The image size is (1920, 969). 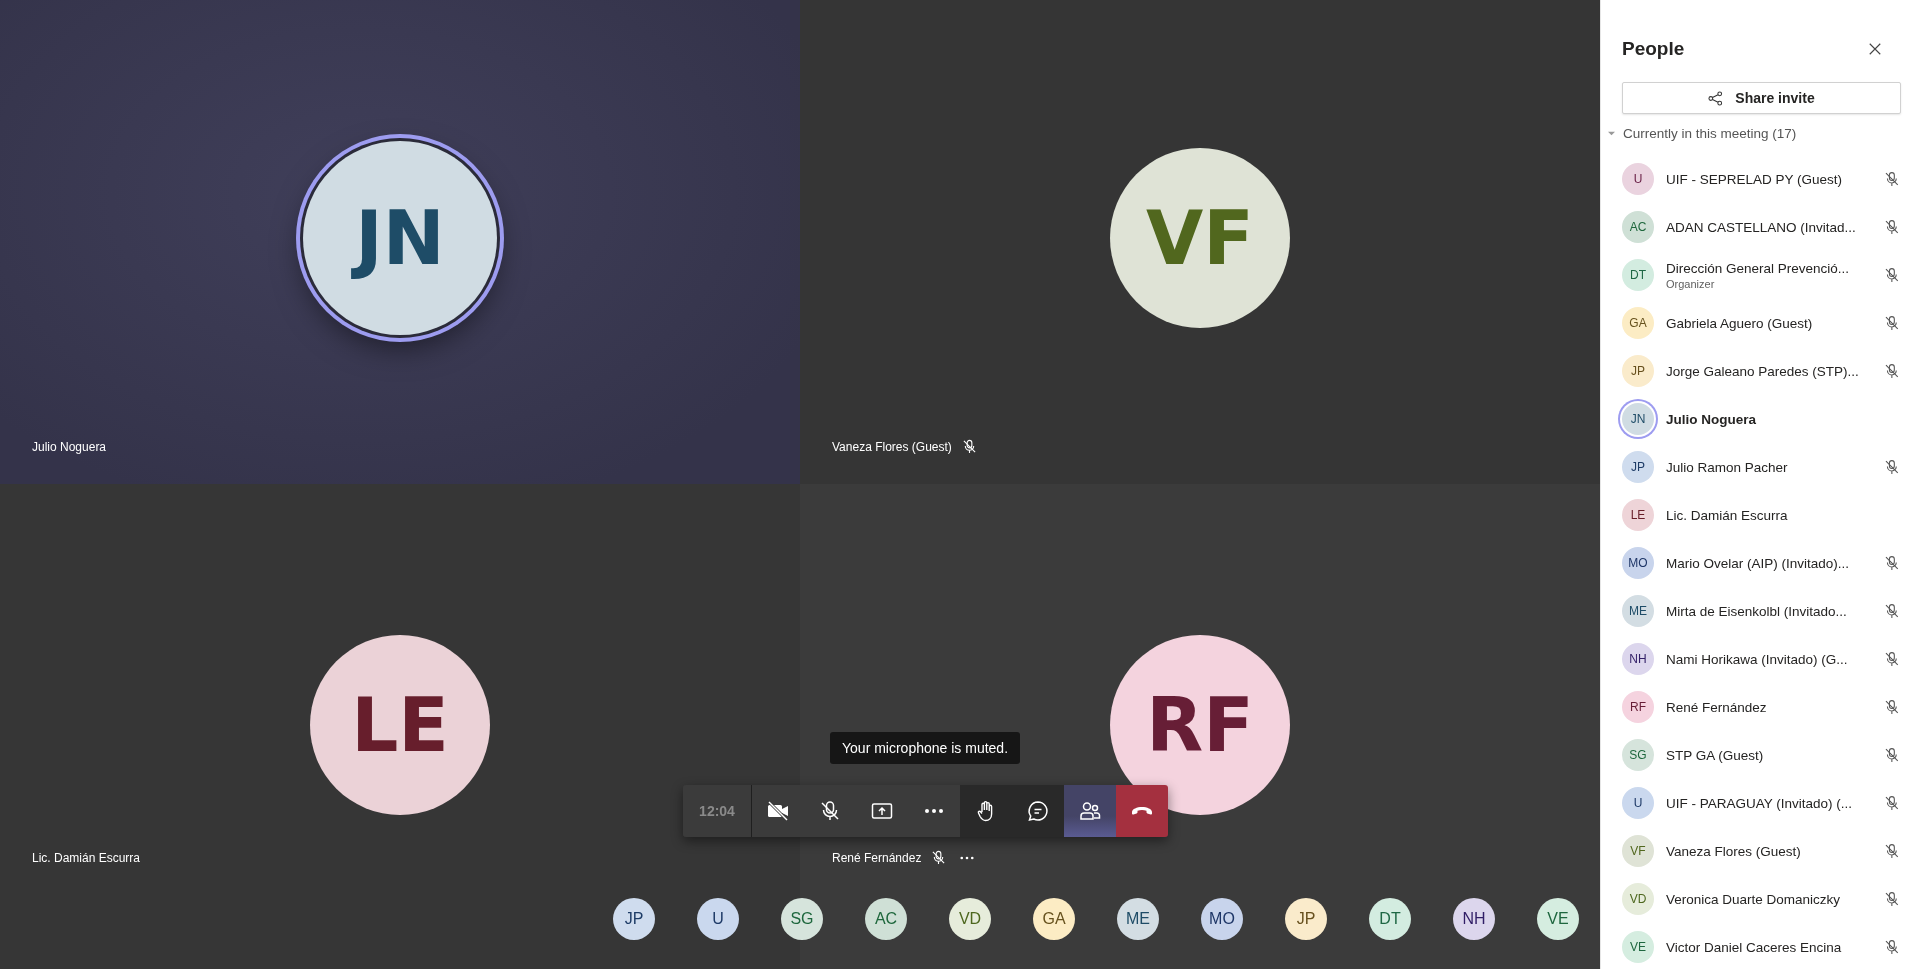 What do you see at coordinates (1638, 227) in the screenshot?
I see `avatar: AC` at bounding box center [1638, 227].